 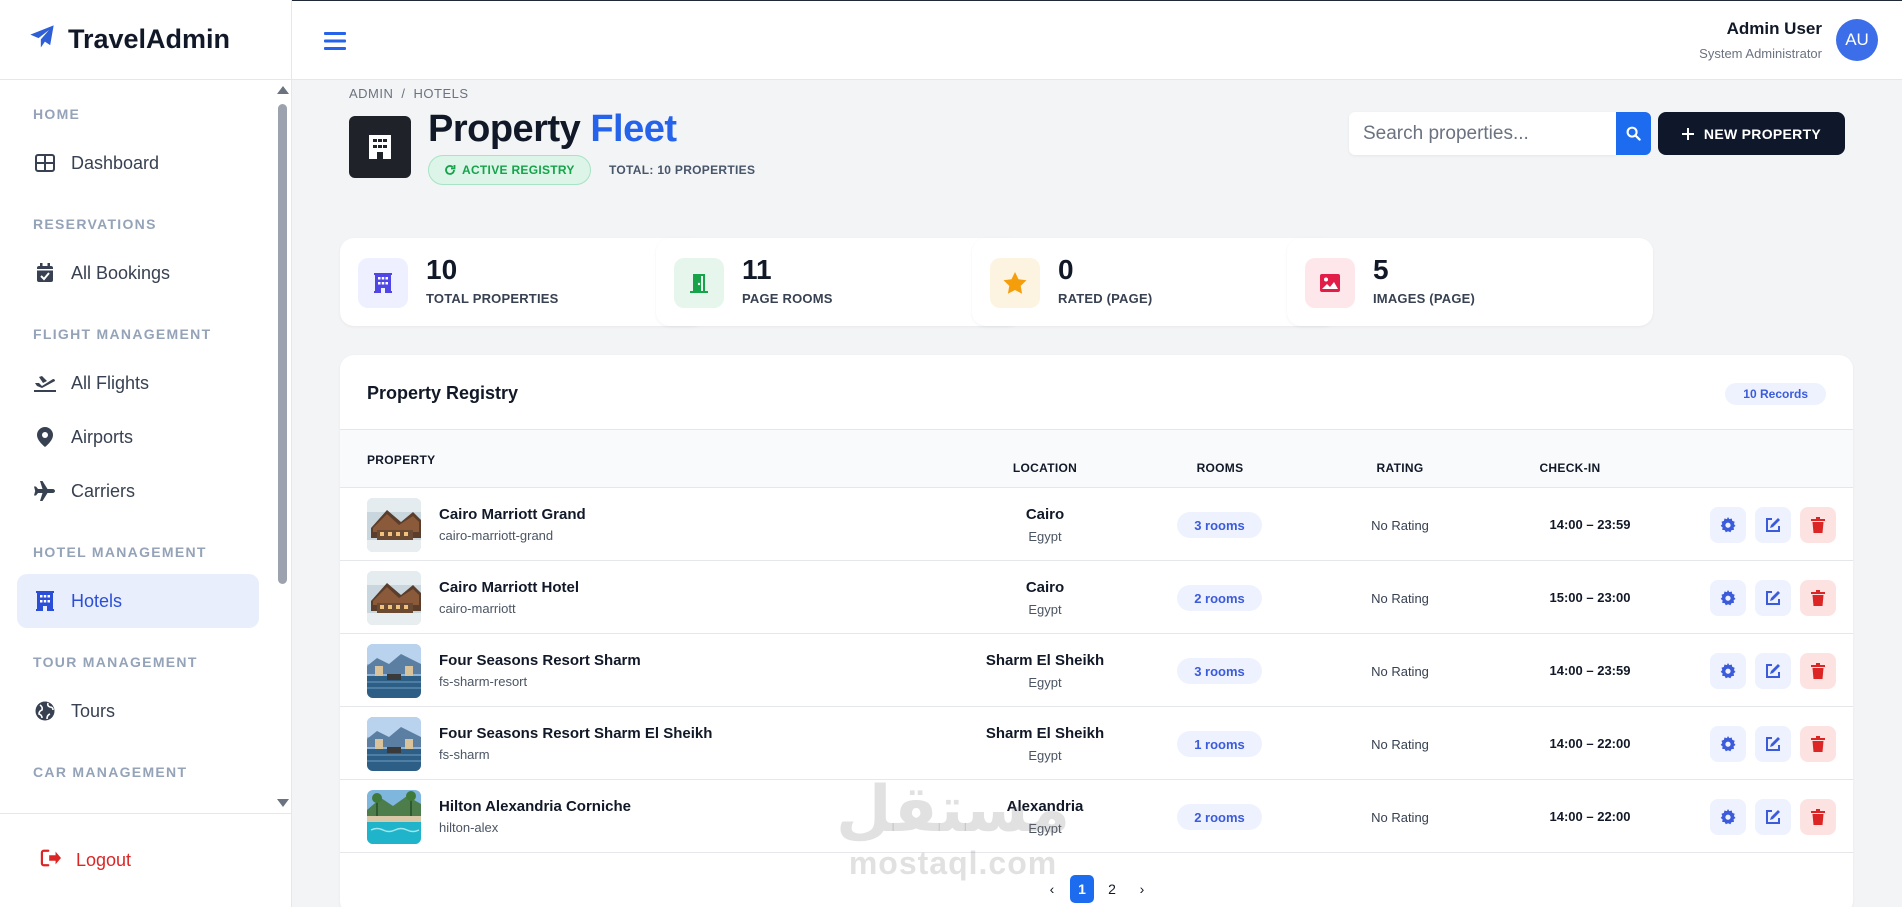 What do you see at coordinates (1751, 133) in the screenshot?
I see `new-property-button: NEW PROPERTY` at bounding box center [1751, 133].